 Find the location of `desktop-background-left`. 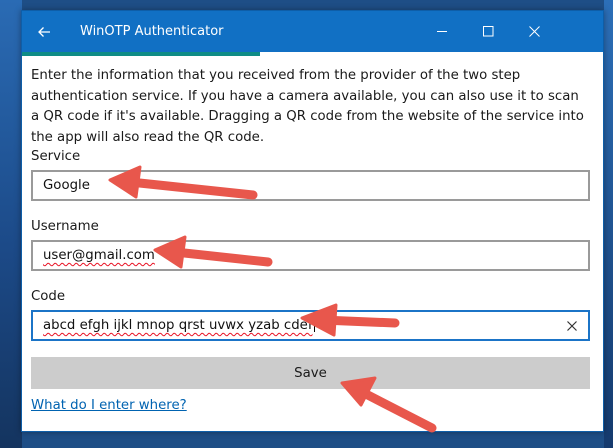

desktop-background-left is located at coordinates (11, 224).